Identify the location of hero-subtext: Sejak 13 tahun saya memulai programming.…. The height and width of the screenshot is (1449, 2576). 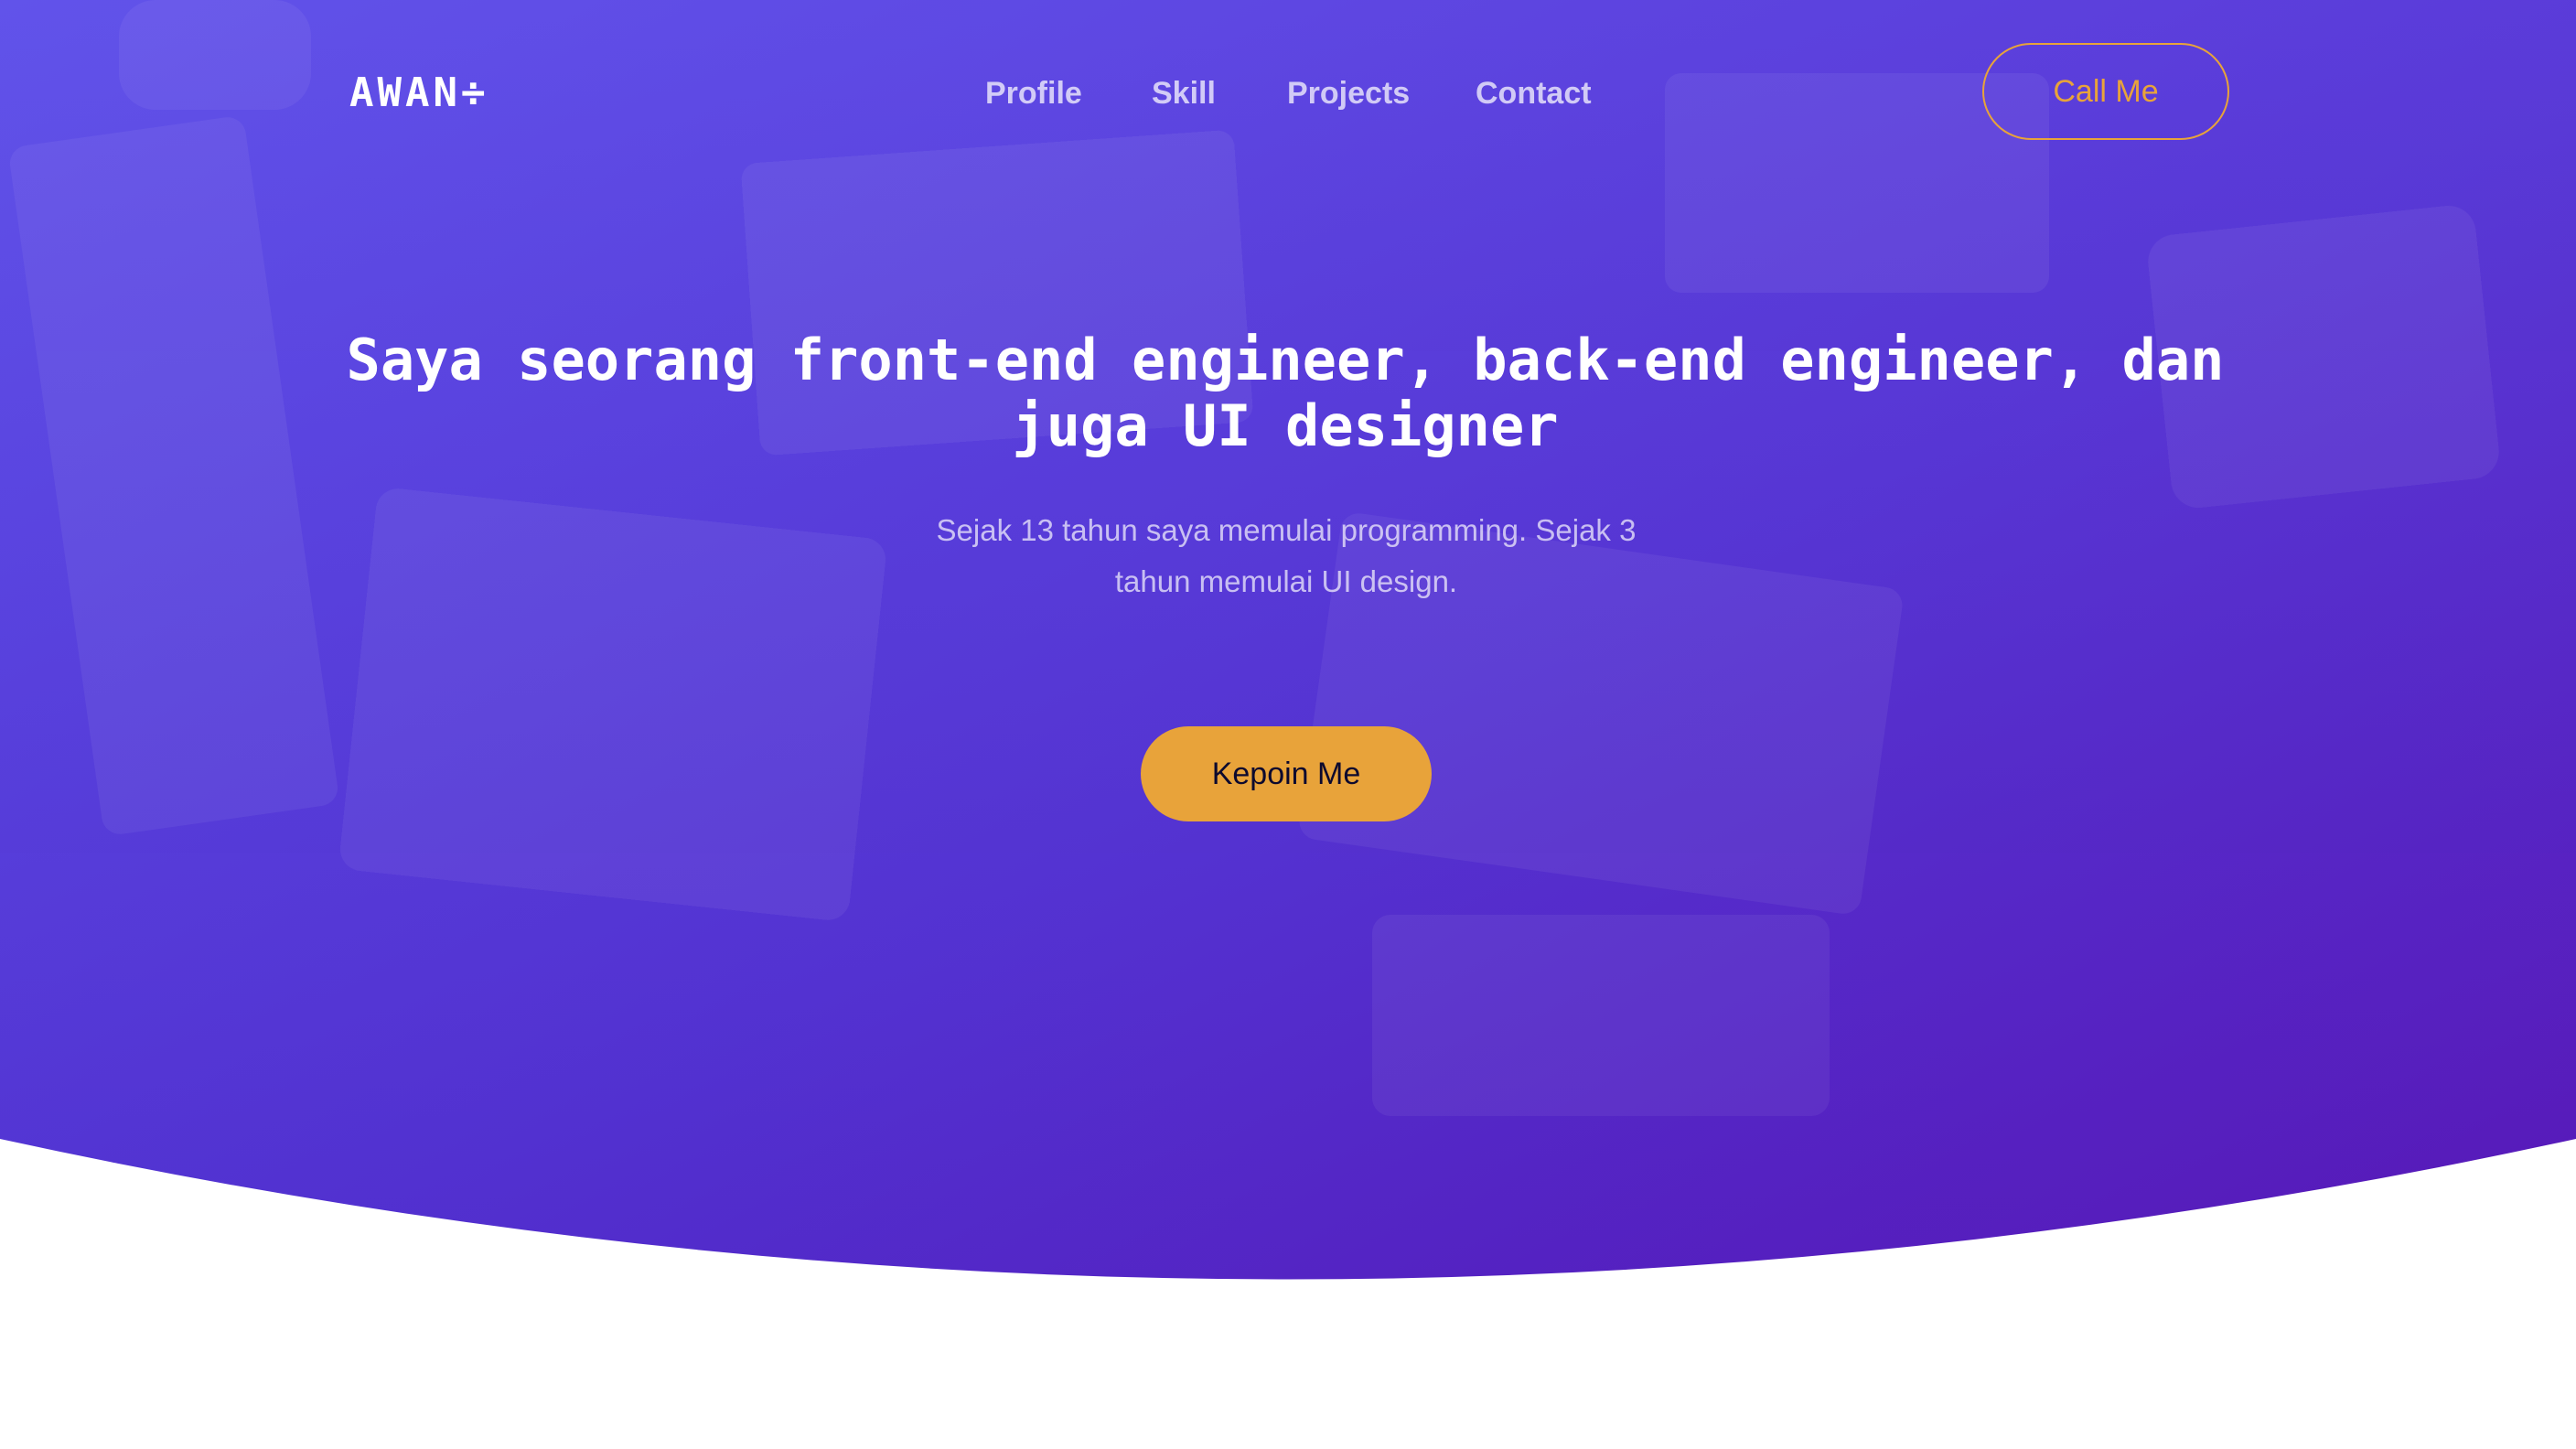
(1287, 556).